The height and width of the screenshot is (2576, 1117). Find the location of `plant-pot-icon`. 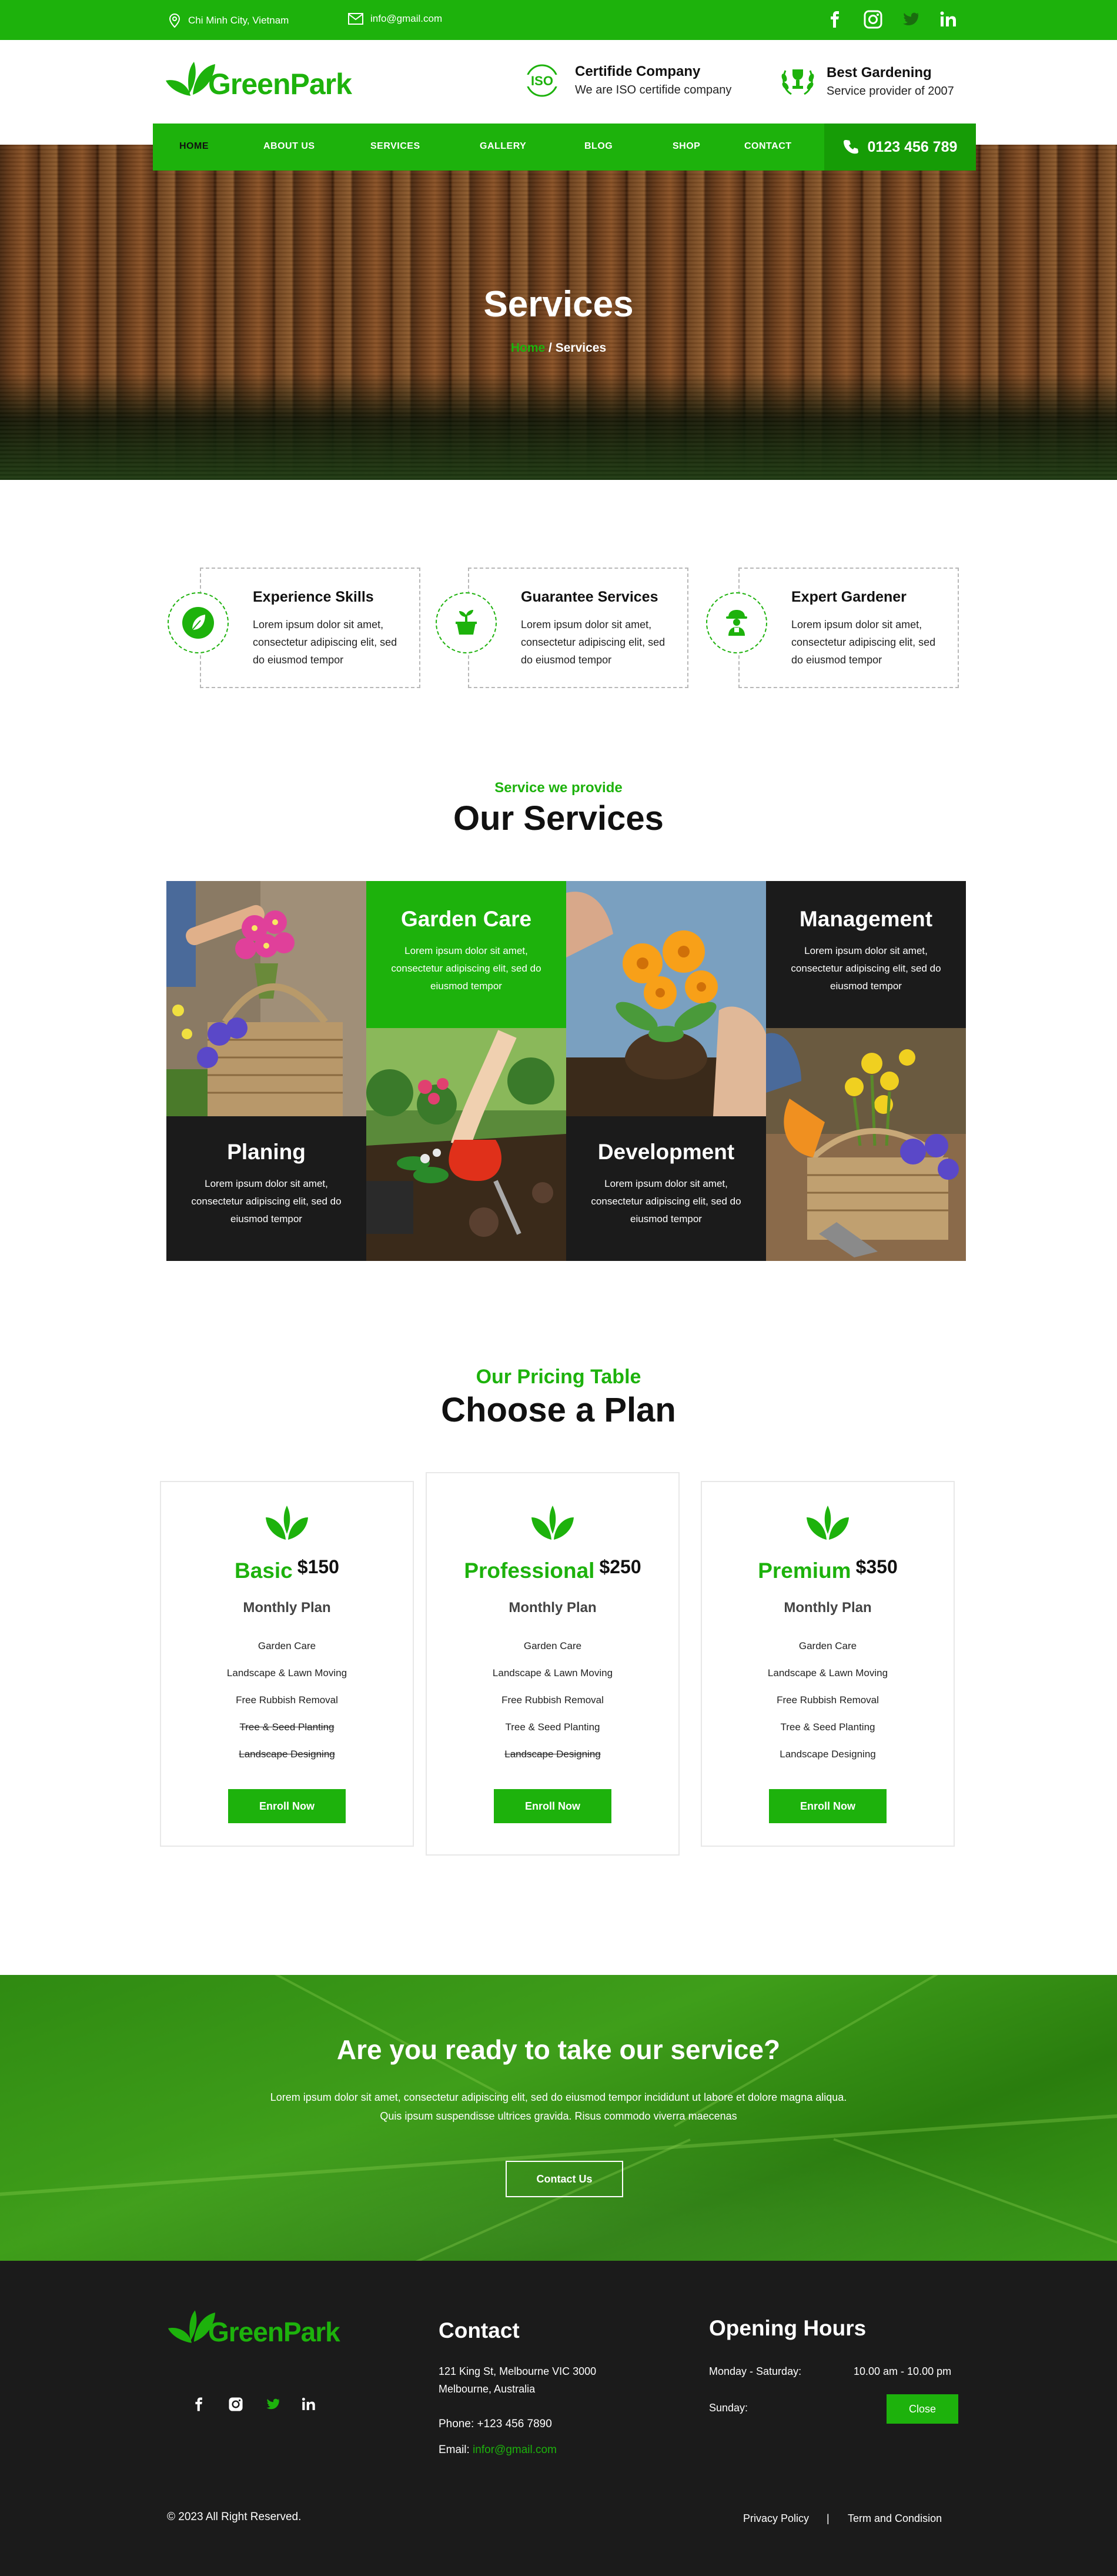

plant-pot-icon is located at coordinates (466, 622).